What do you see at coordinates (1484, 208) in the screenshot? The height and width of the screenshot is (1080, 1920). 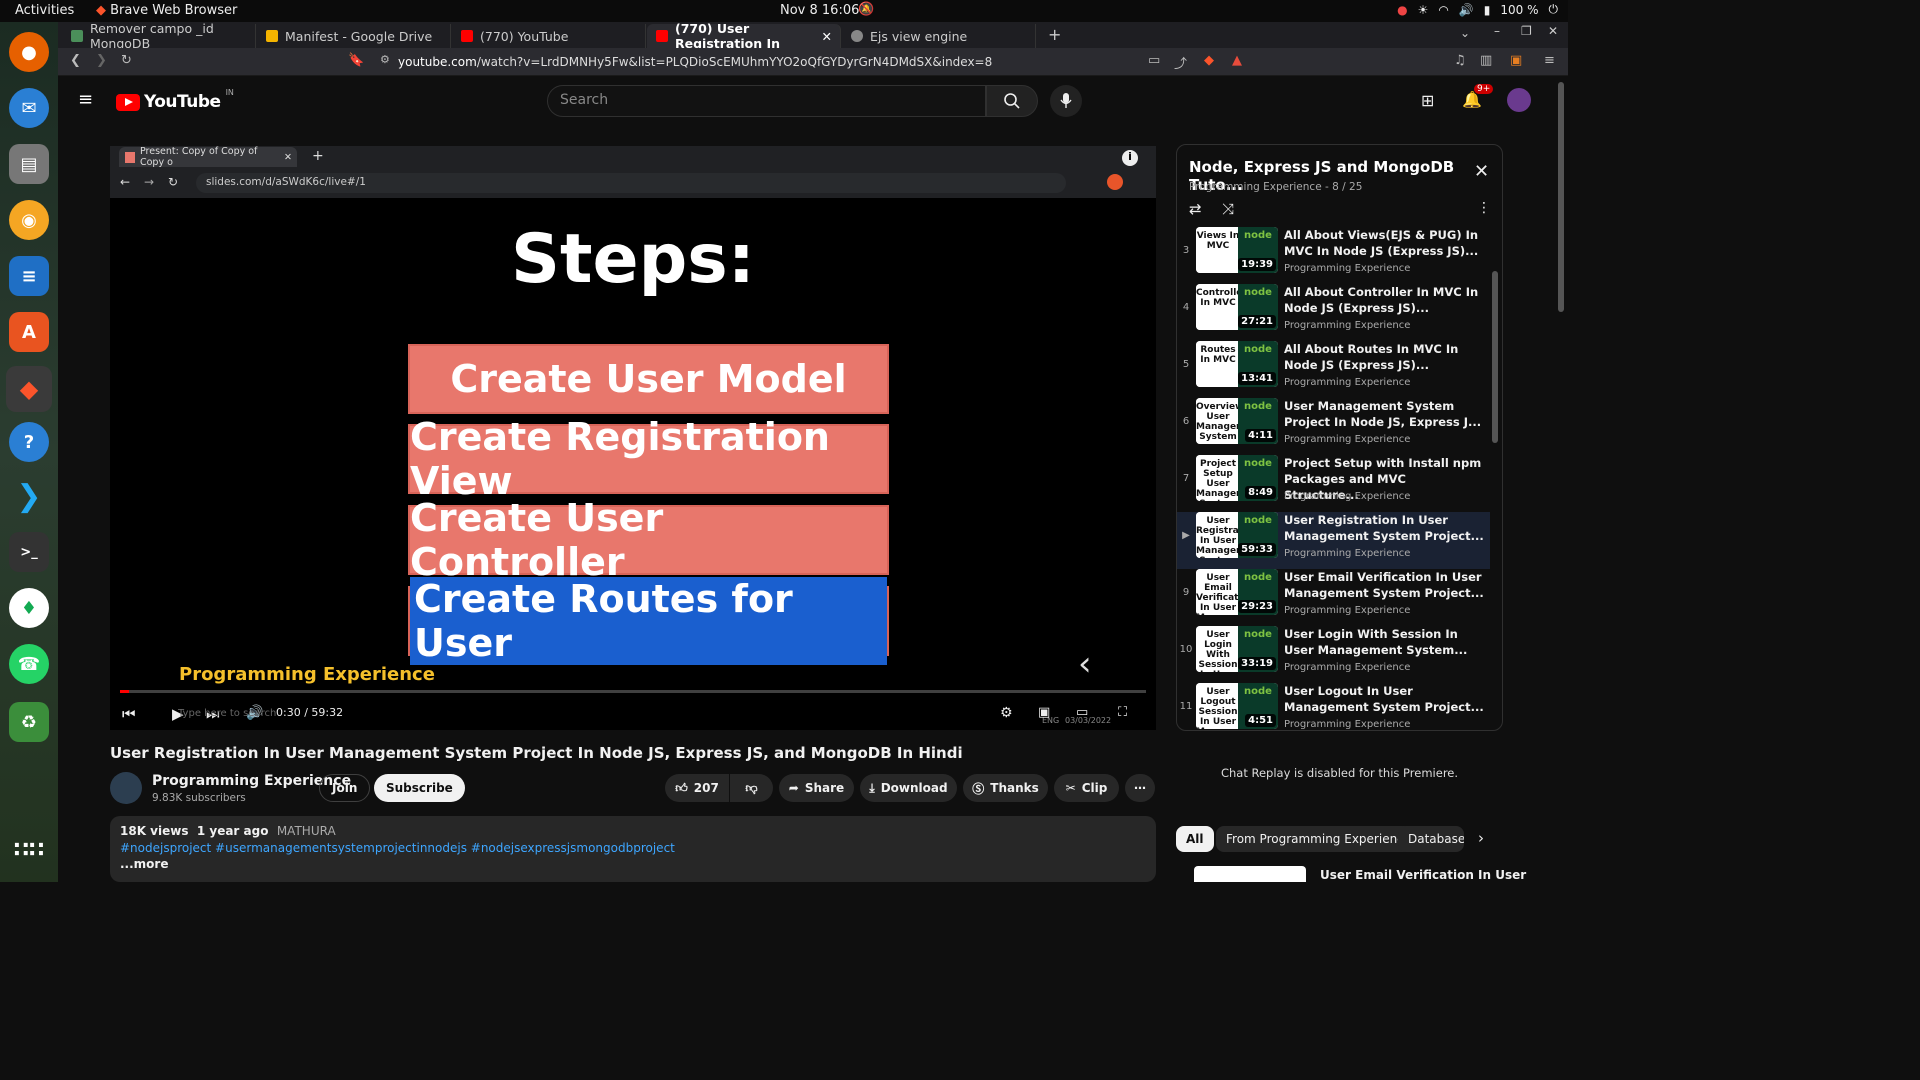 I see `playlist-menu-icon: ⋮` at bounding box center [1484, 208].